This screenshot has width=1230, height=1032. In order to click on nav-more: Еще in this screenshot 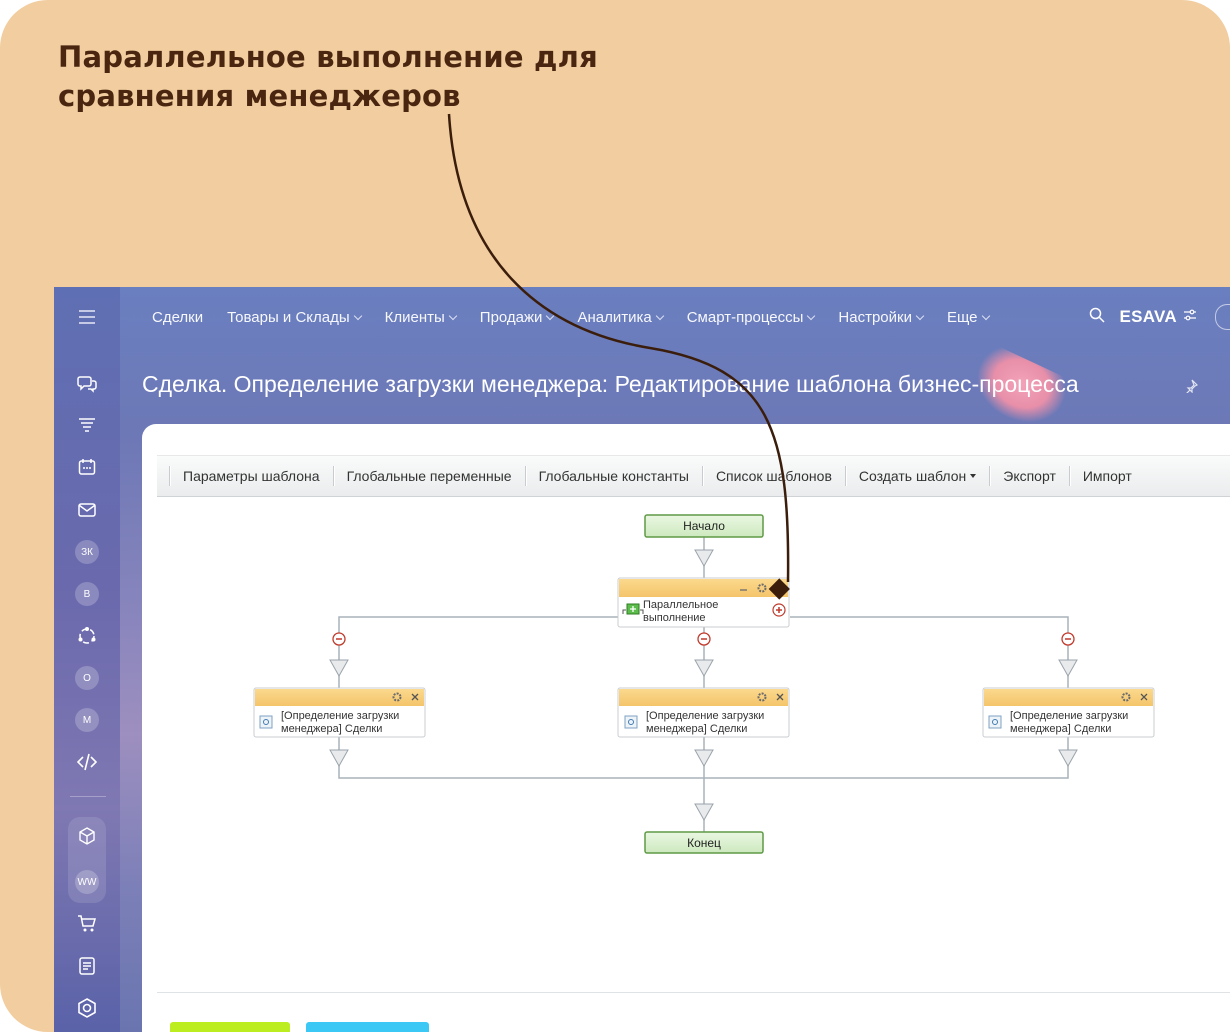, I will do `click(968, 317)`.